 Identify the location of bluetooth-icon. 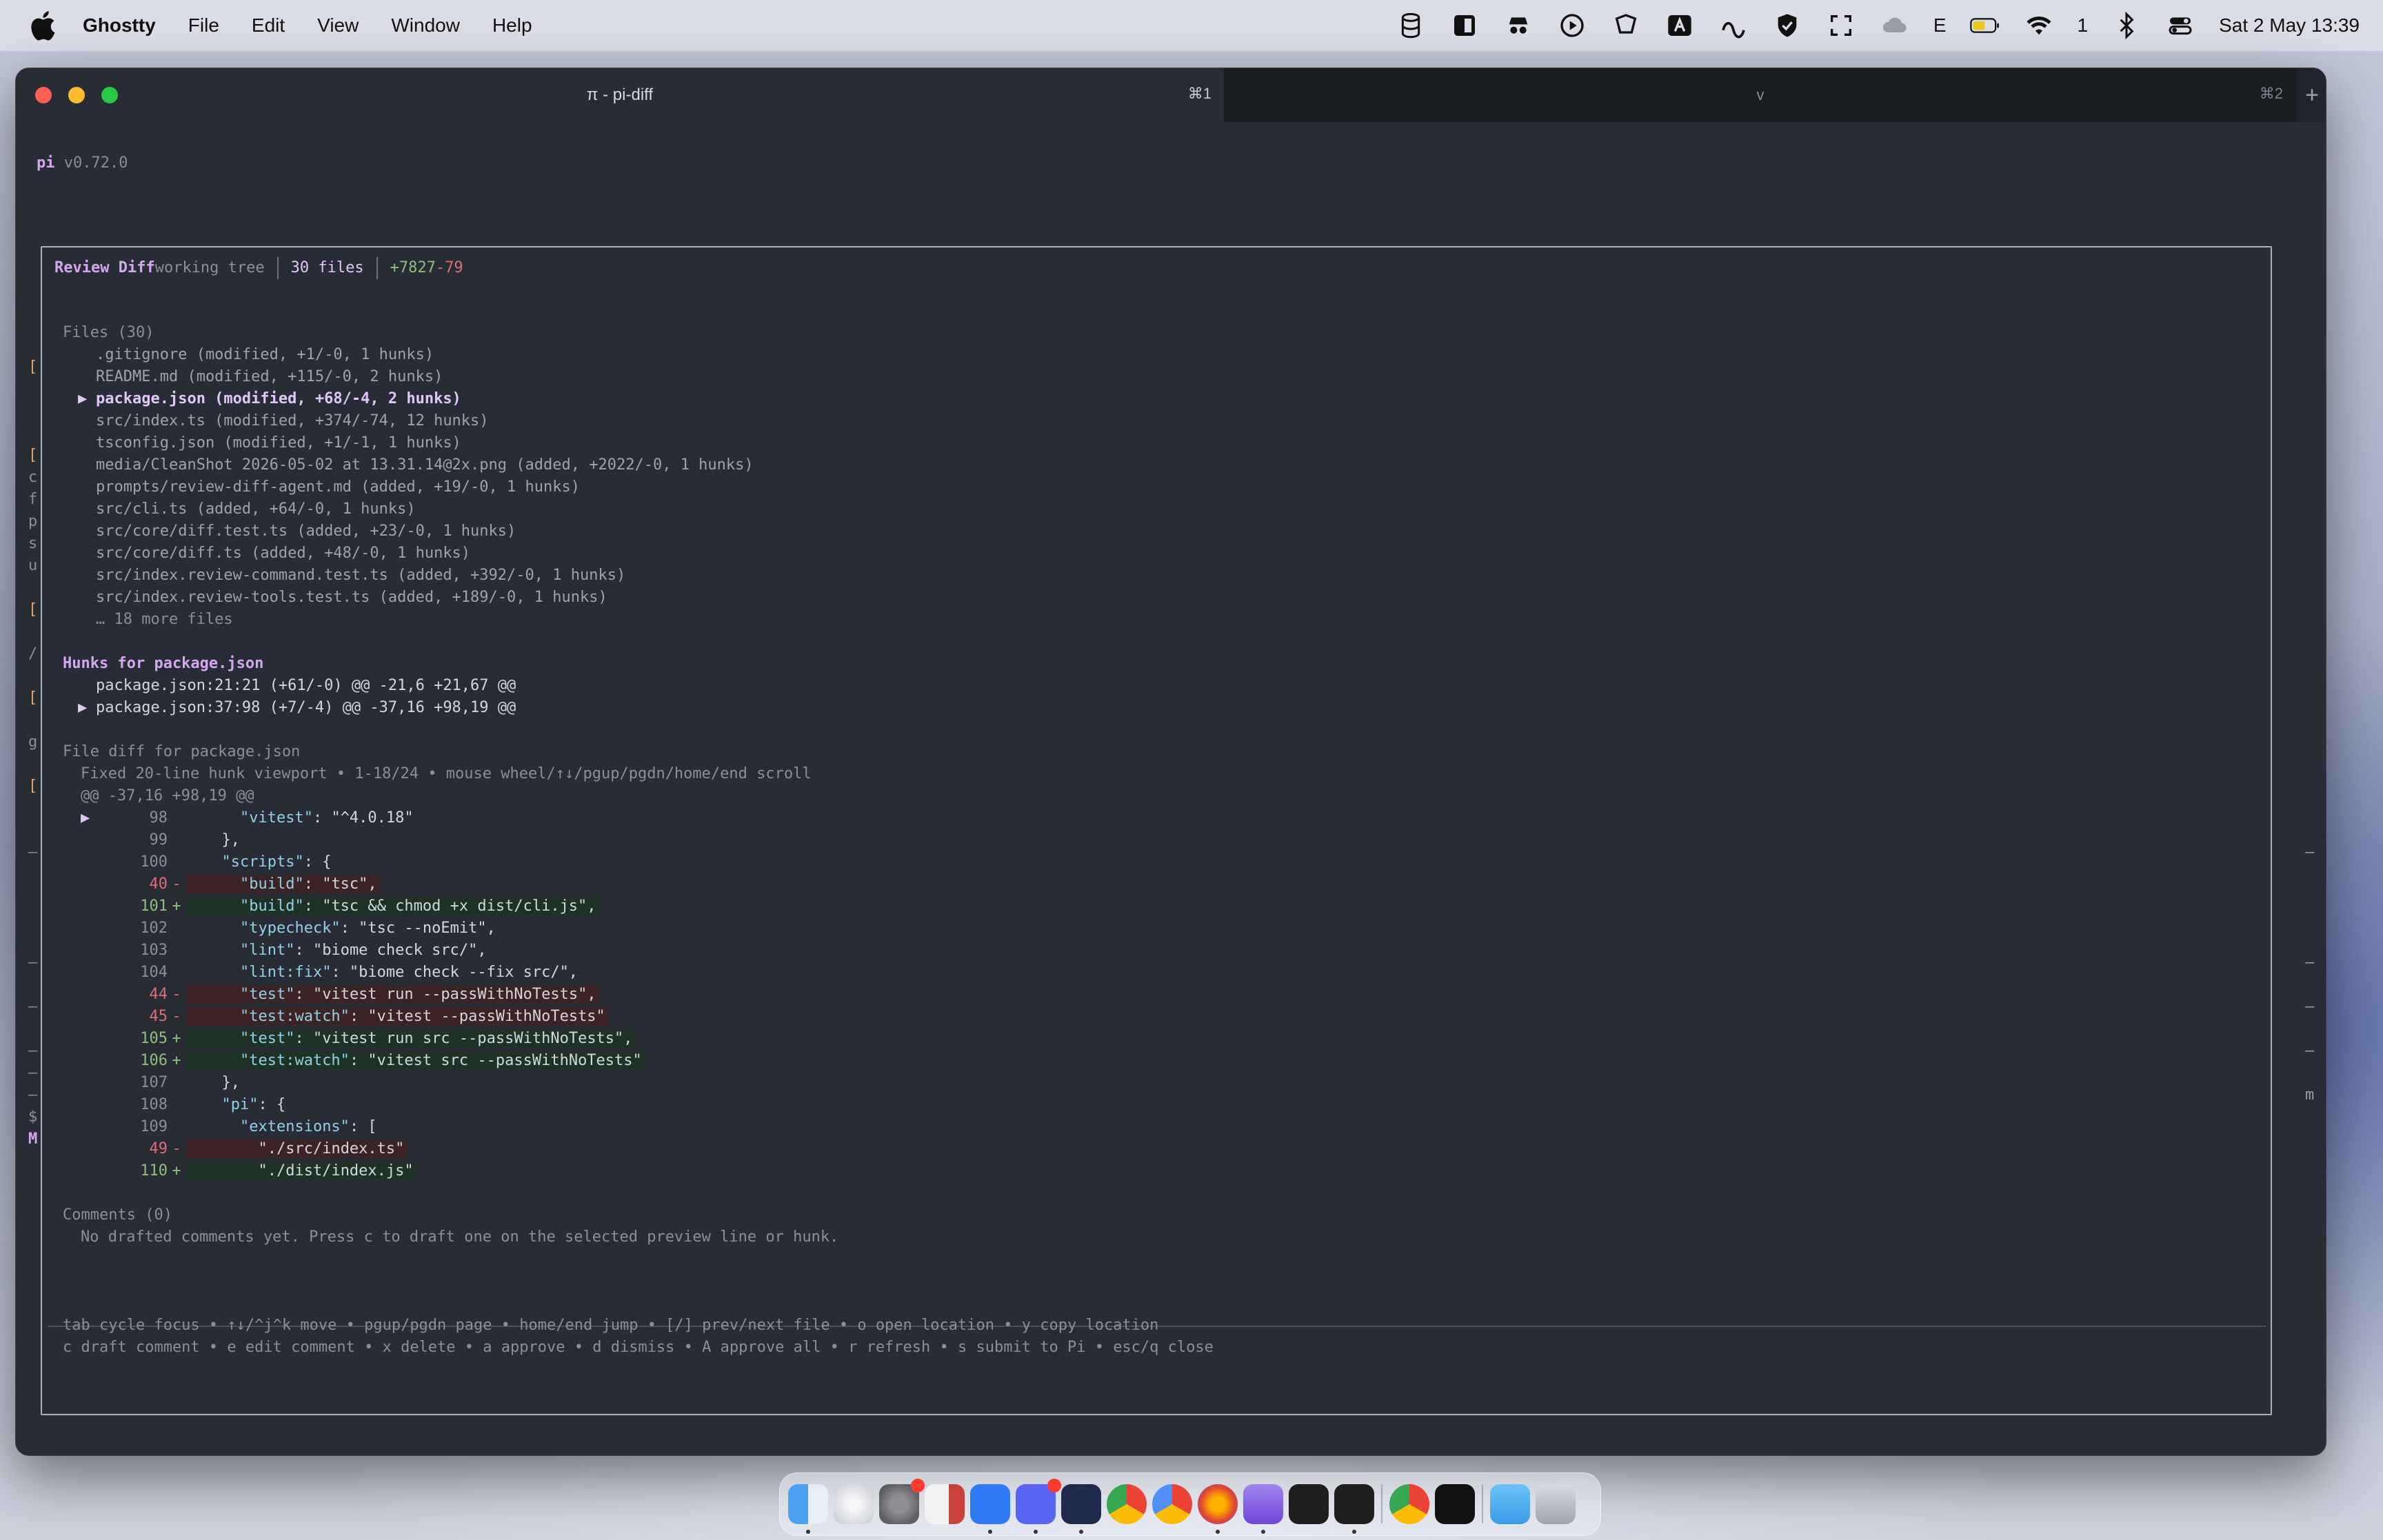
(2126, 26).